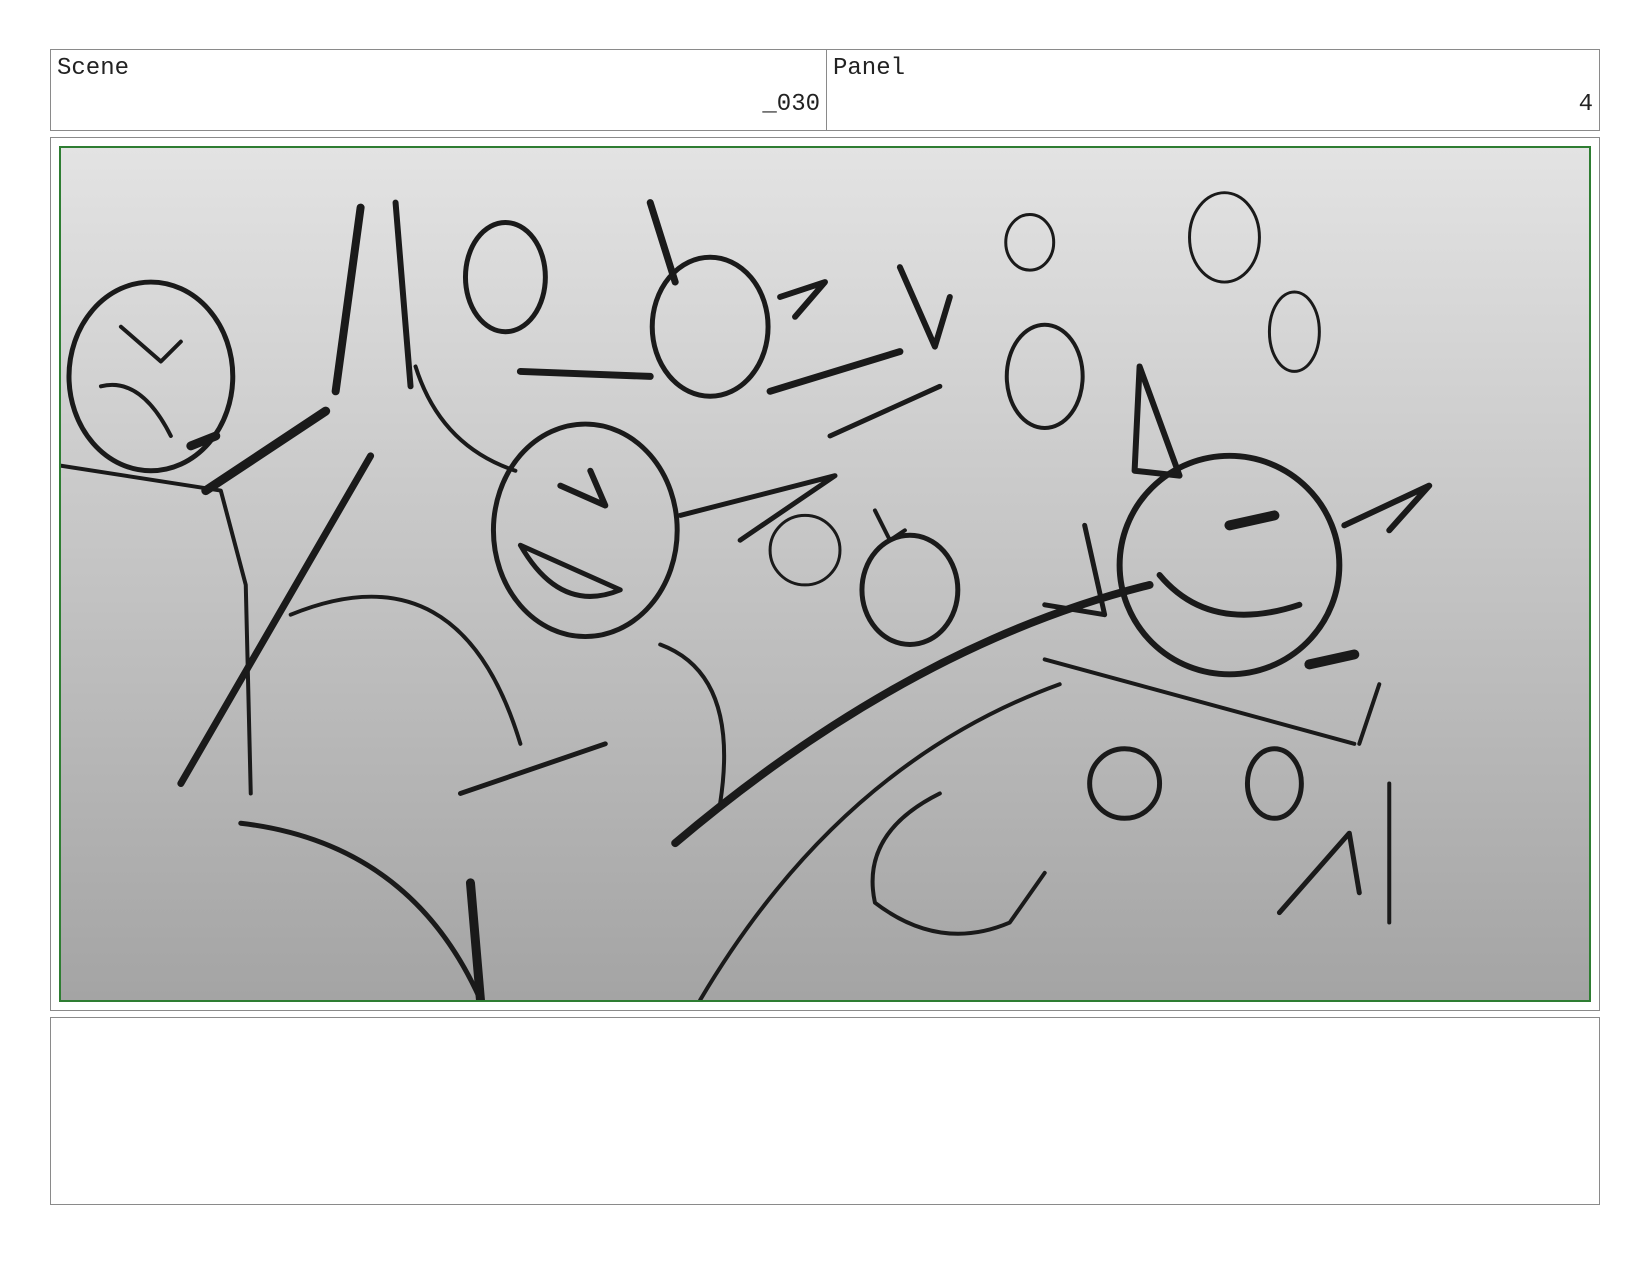 The width and height of the screenshot is (1650, 1275). What do you see at coordinates (825, 1111) in the screenshot?
I see `notes-box` at bounding box center [825, 1111].